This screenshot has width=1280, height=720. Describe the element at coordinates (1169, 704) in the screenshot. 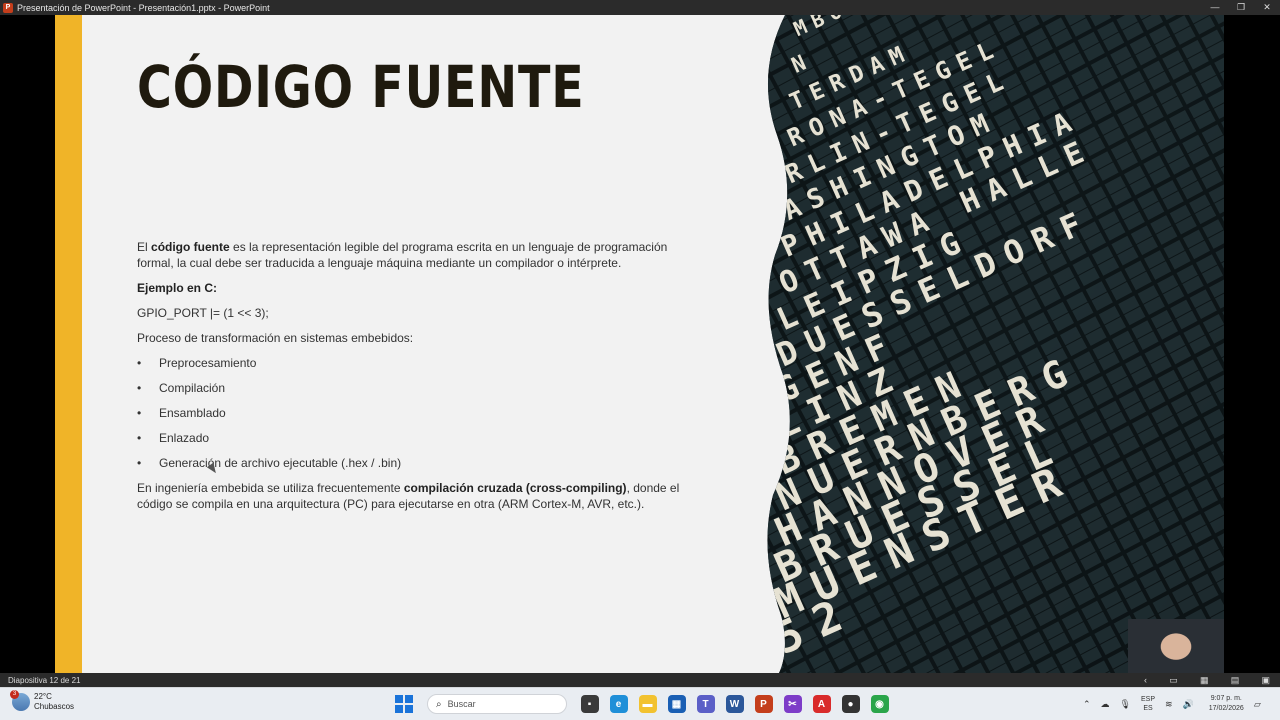

I see `wifi-icon: ≋` at that location.